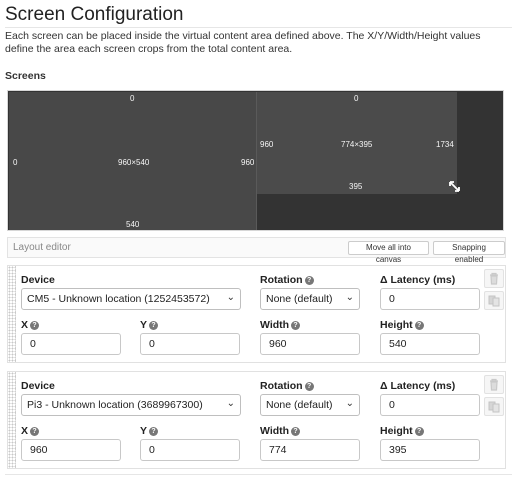  What do you see at coordinates (71, 344) in the screenshot?
I see `x-input: 0` at bounding box center [71, 344].